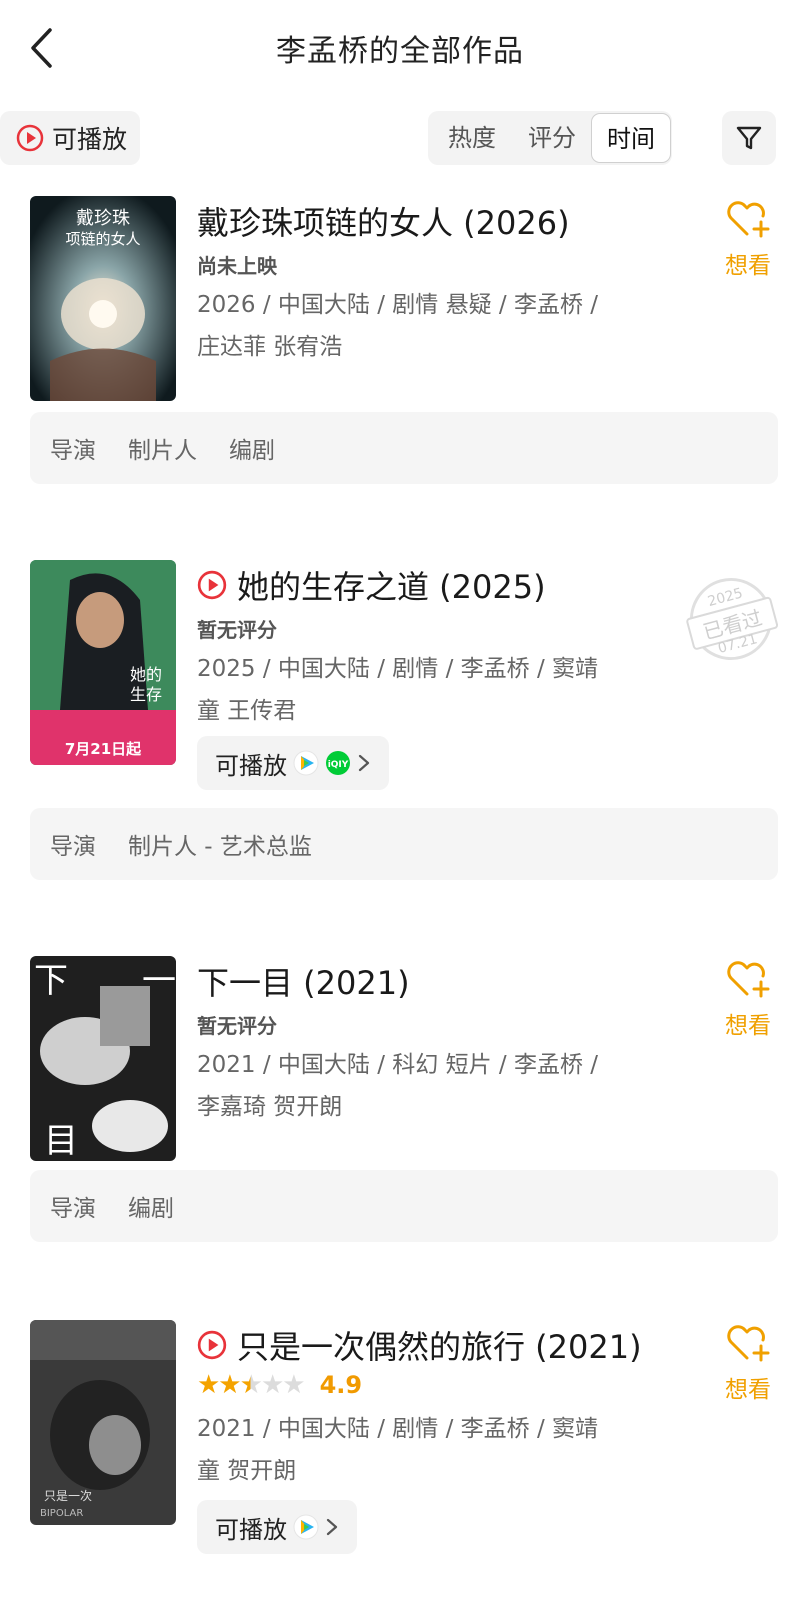 This screenshot has height=1617, width=800. I want to click on movie-title: 戴珍珠项链的女人 (2026), so click(383, 221).